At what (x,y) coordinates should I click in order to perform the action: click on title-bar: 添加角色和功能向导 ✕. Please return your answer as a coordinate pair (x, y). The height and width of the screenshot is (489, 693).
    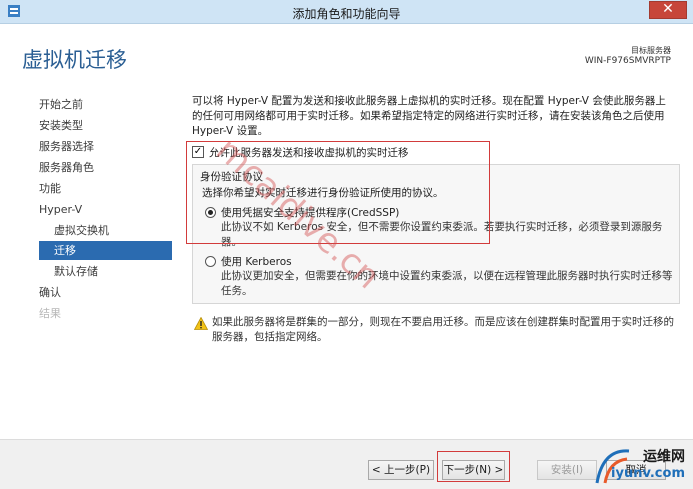
    Looking at the image, I should click on (346, 12).